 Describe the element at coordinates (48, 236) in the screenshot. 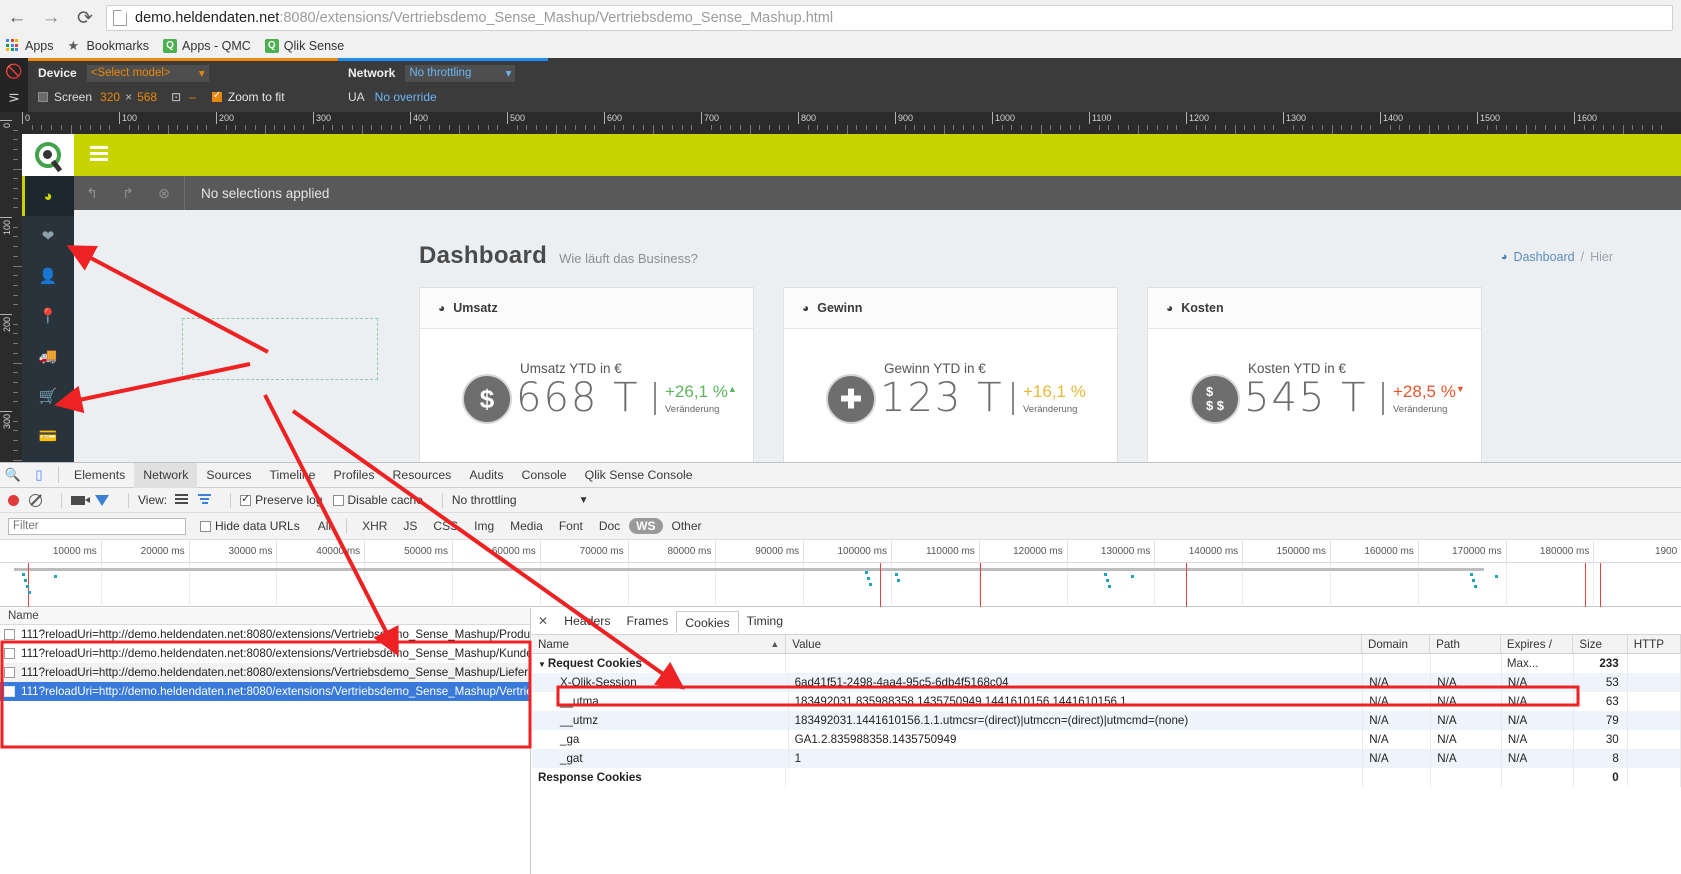

I see `sidebar-item-products: ❤` at that location.